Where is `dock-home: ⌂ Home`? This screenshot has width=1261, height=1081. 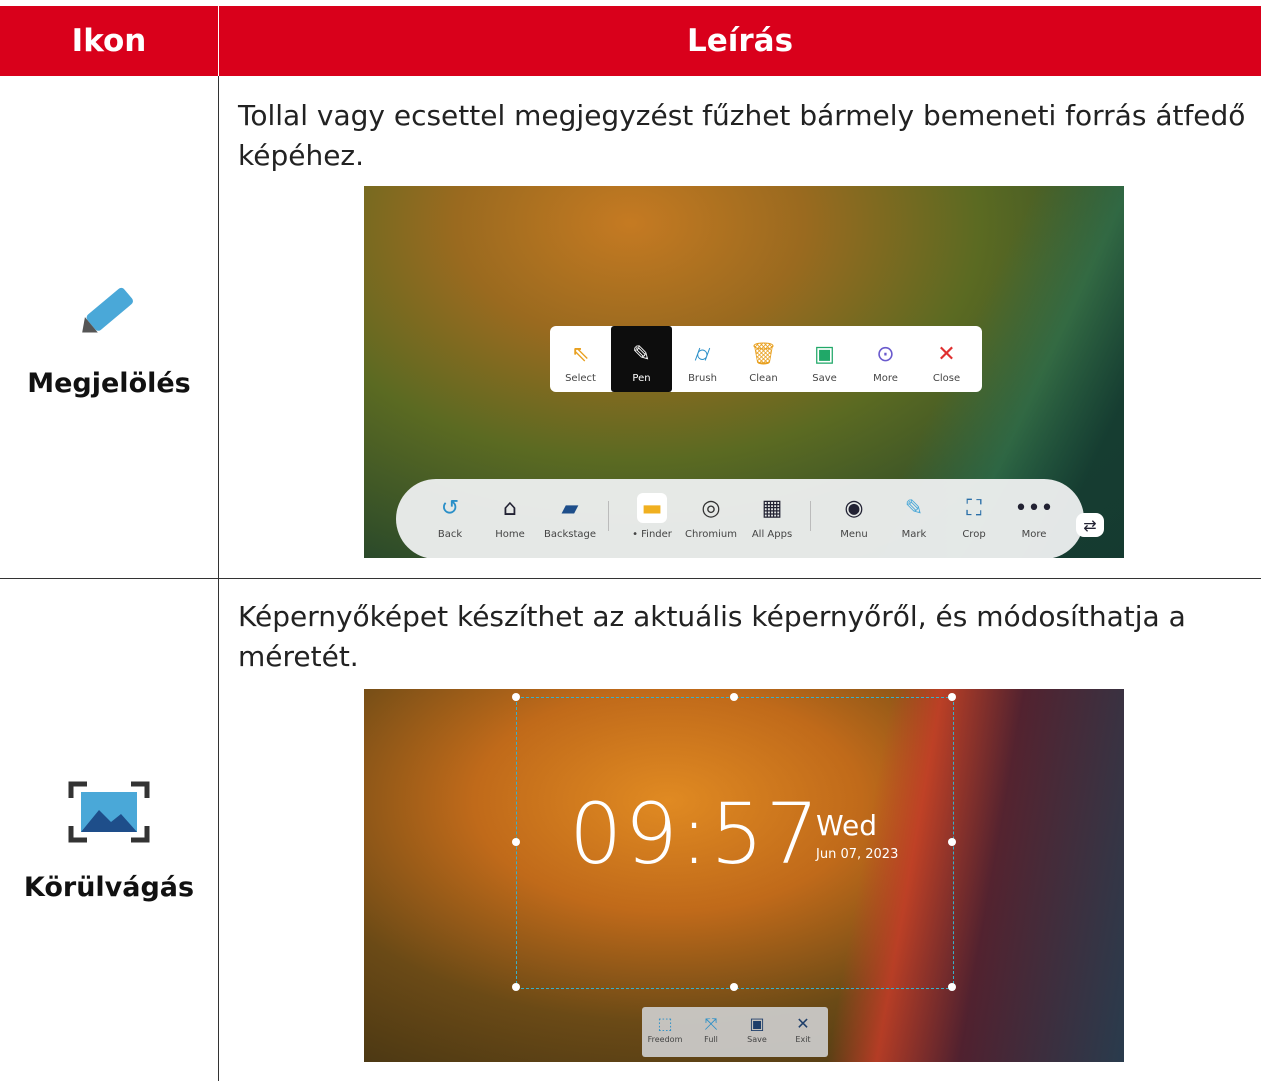
dock-home: ⌂ Home is located at coordinates (510, 517).